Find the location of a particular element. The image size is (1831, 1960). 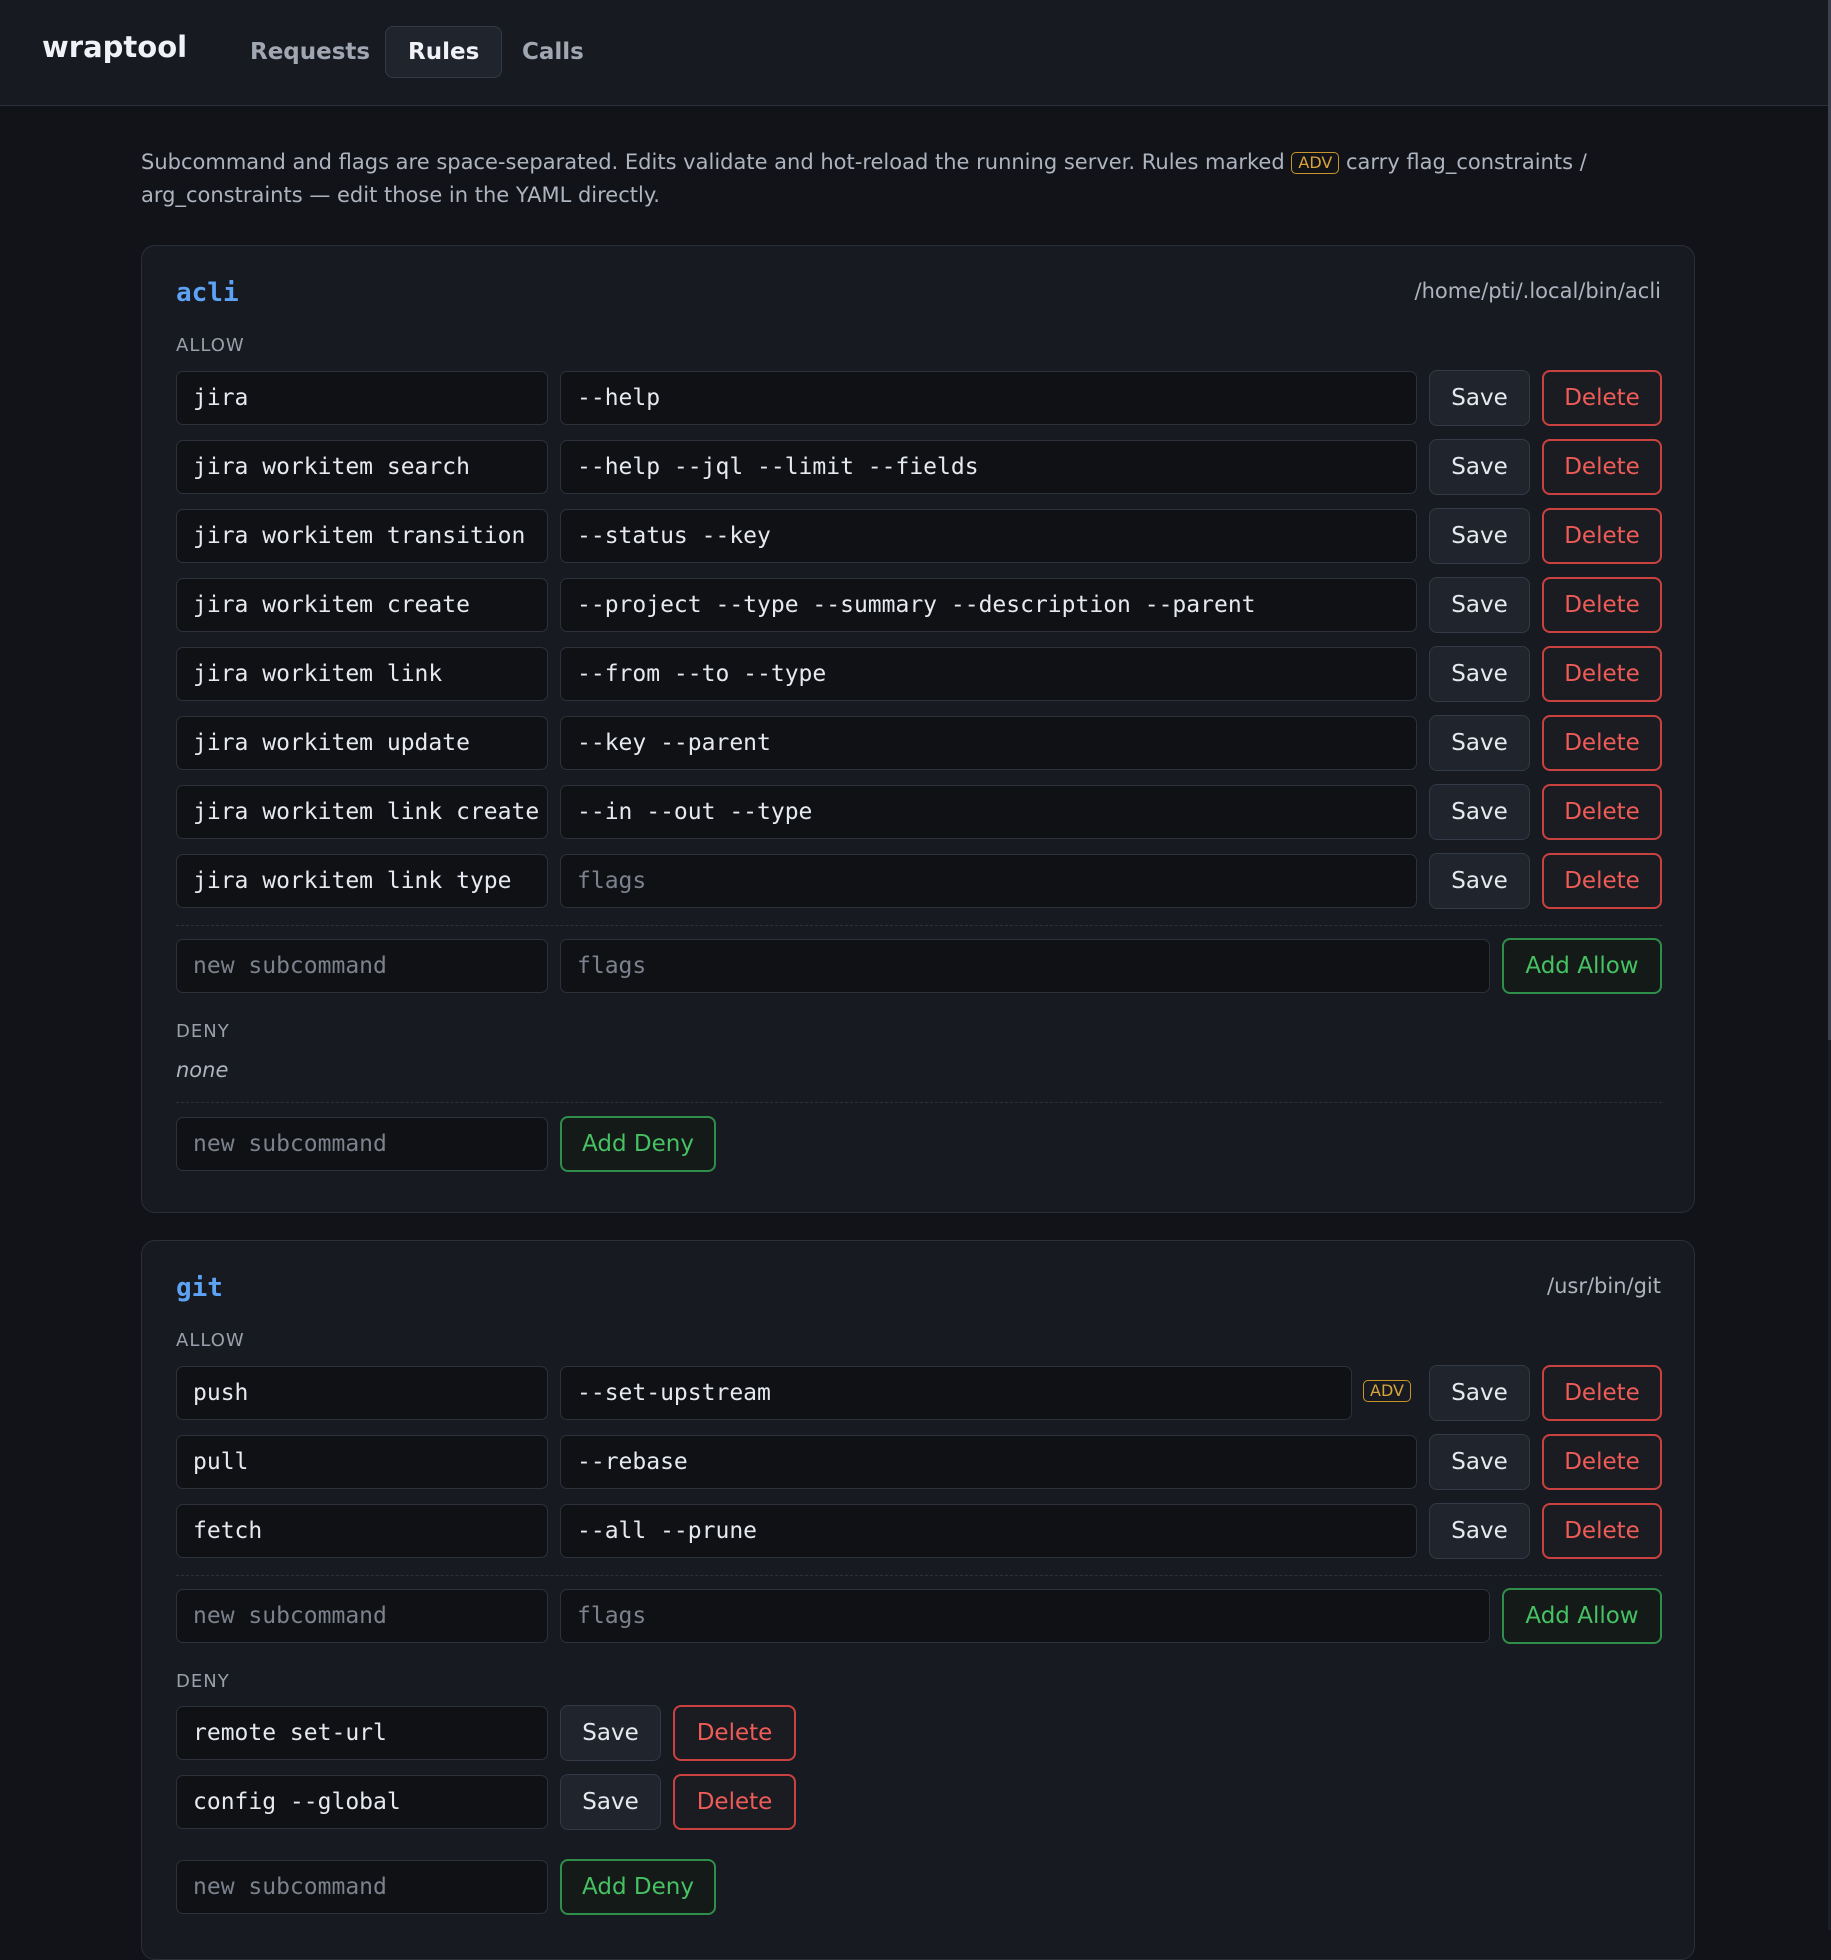

allow-rule-row: push --set-upstream ADV Save Delete is located at coordinates (919, 1393).